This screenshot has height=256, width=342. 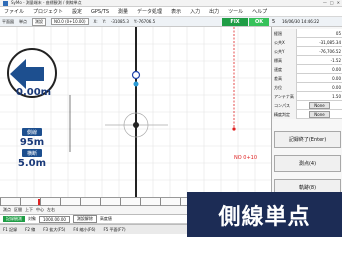 I want to click on target-marker, so click(x=136, y=75).